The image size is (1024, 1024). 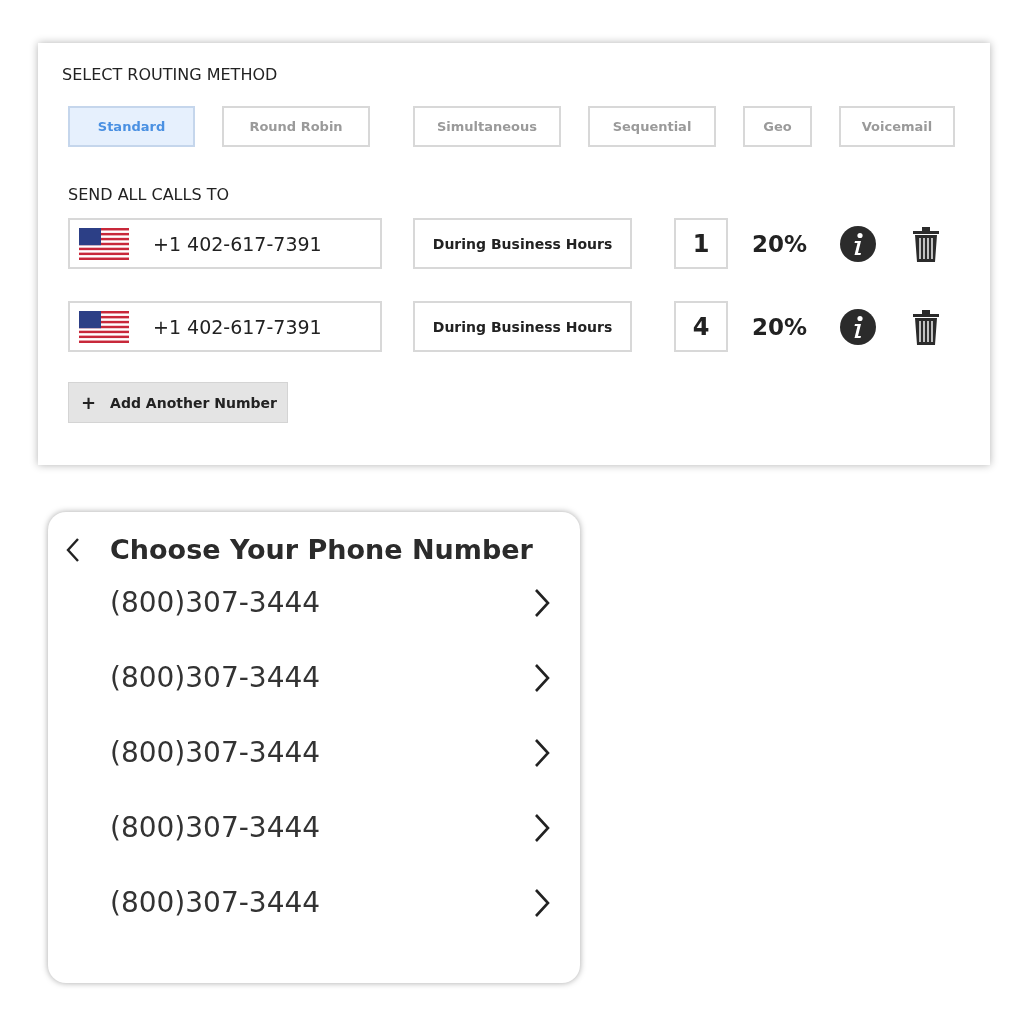 What do you see at coordinates (149, 194) in the screenshot?
I see `section-title: SEND ALL CALLS TO` at bounding box center [149, 194].